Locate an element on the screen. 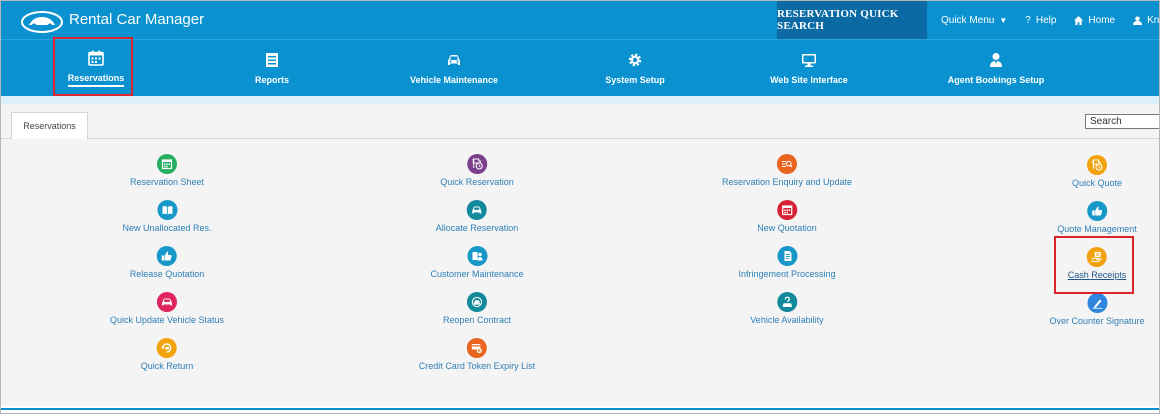 Image resolution: width=1168 pixels, height=419 pixels. menu-quick-reservation: Quick Reservation is located at coordinates (477, 170).